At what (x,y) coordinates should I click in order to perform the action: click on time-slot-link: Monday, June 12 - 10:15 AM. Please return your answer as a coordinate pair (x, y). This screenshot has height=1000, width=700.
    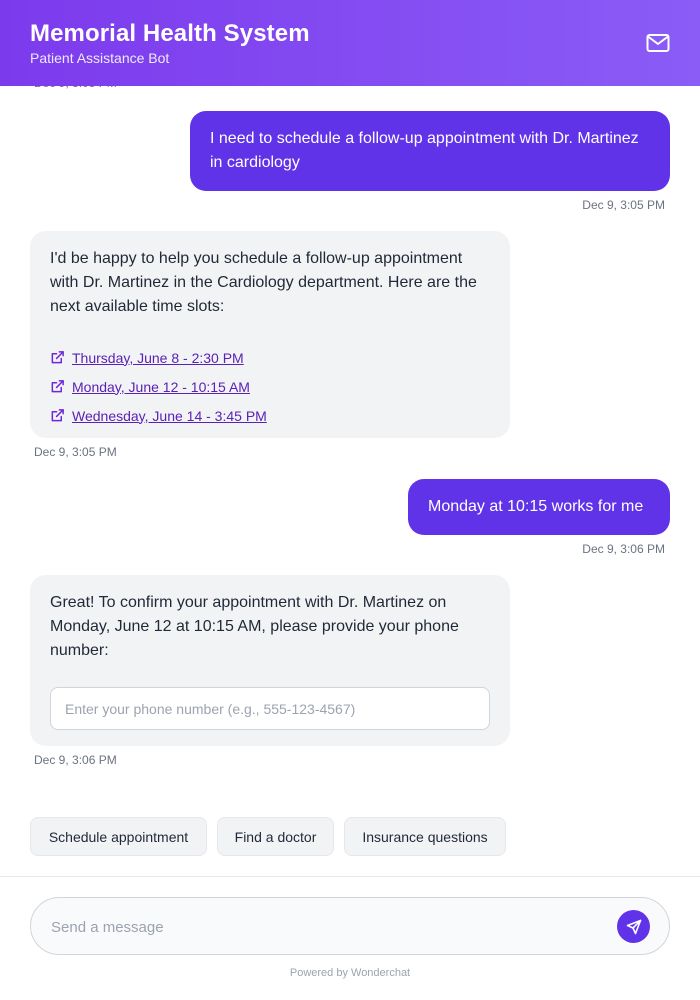
    Looking at the image, I should click on (270, 386).